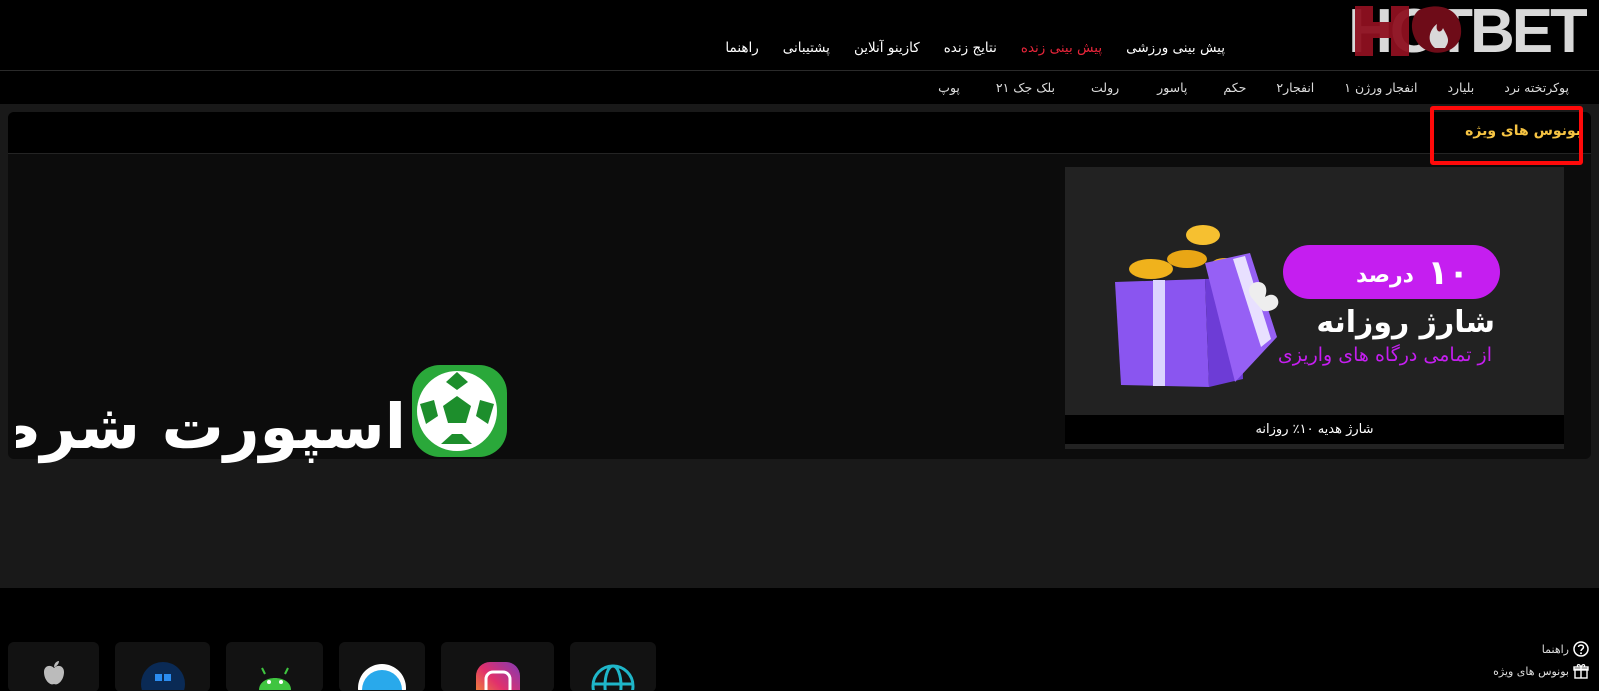 This screenshot has height=691, width=1599. I want to click on globe-icon, so click(613, 677).